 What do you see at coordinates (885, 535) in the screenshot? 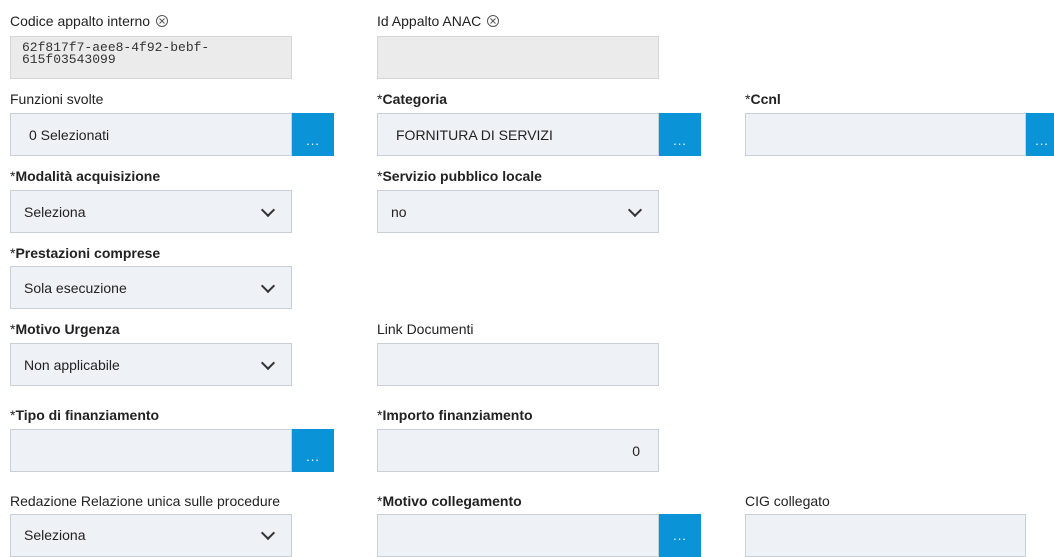
I see `cig-collegato-field` at bounding box center [885, 535].